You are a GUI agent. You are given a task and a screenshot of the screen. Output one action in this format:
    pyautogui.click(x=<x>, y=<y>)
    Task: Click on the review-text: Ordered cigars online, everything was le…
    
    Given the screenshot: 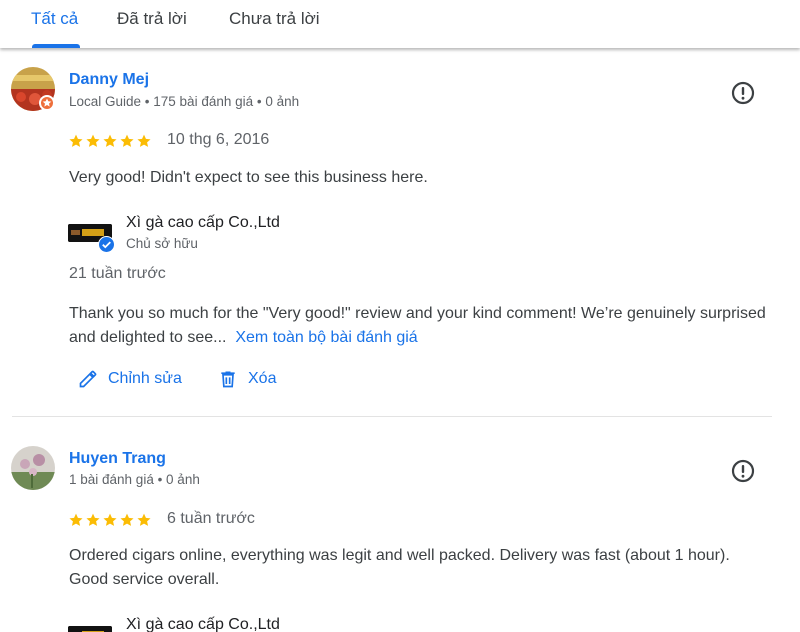 What is the action you would take?
    pyautogui.click(x=399, y=567)
    